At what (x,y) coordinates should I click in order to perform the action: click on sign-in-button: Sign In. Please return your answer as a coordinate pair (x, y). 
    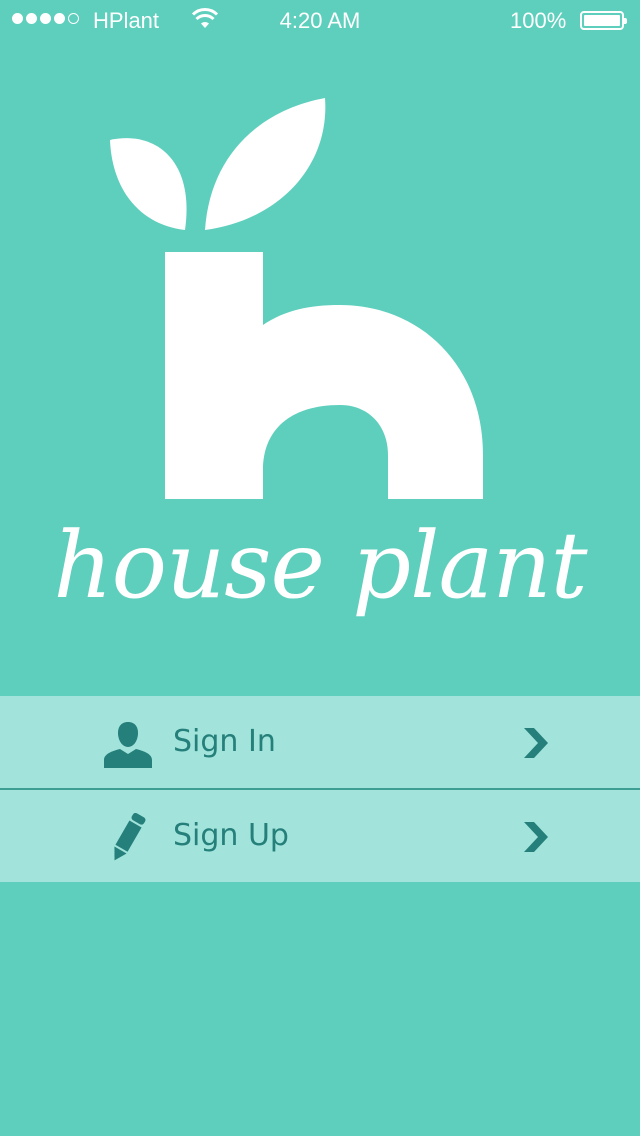
    Looking at the image, I should click on (320, 742).